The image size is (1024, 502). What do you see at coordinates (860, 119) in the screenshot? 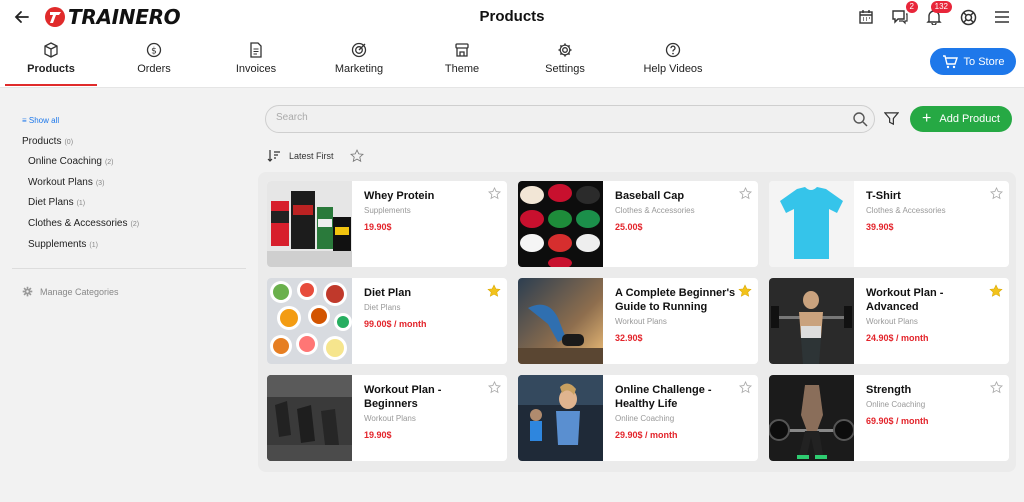
I see `search-icon` at bounding box center [860, 119].